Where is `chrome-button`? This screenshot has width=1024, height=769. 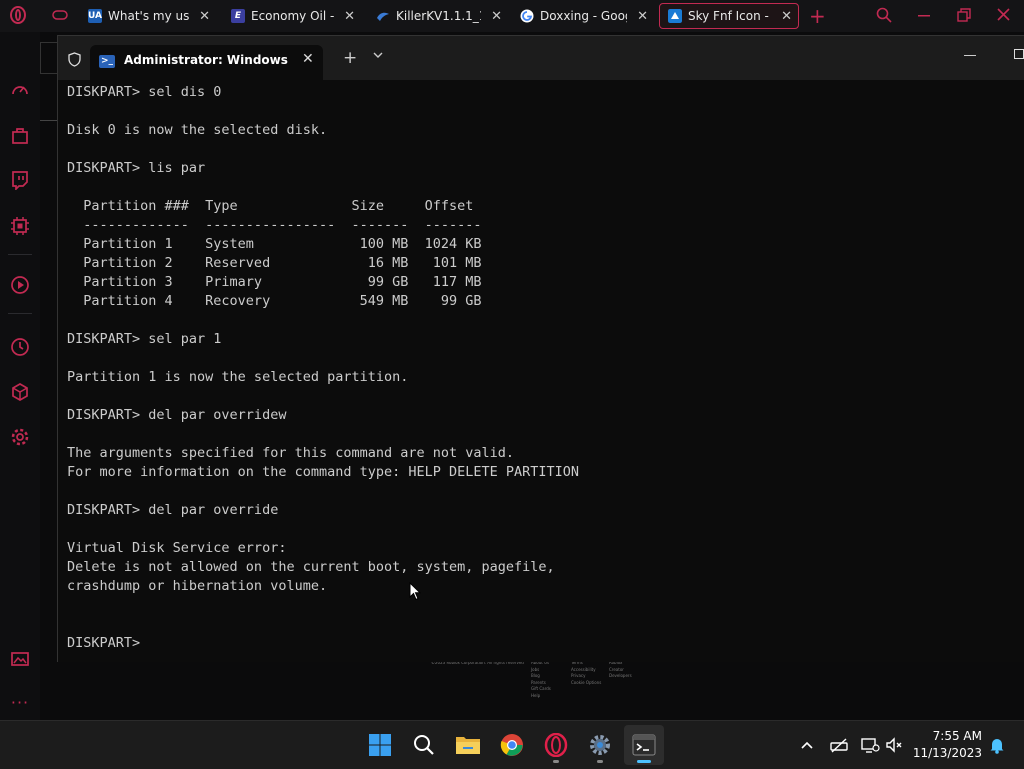 chrome-button is located at coordinates (512, 745).